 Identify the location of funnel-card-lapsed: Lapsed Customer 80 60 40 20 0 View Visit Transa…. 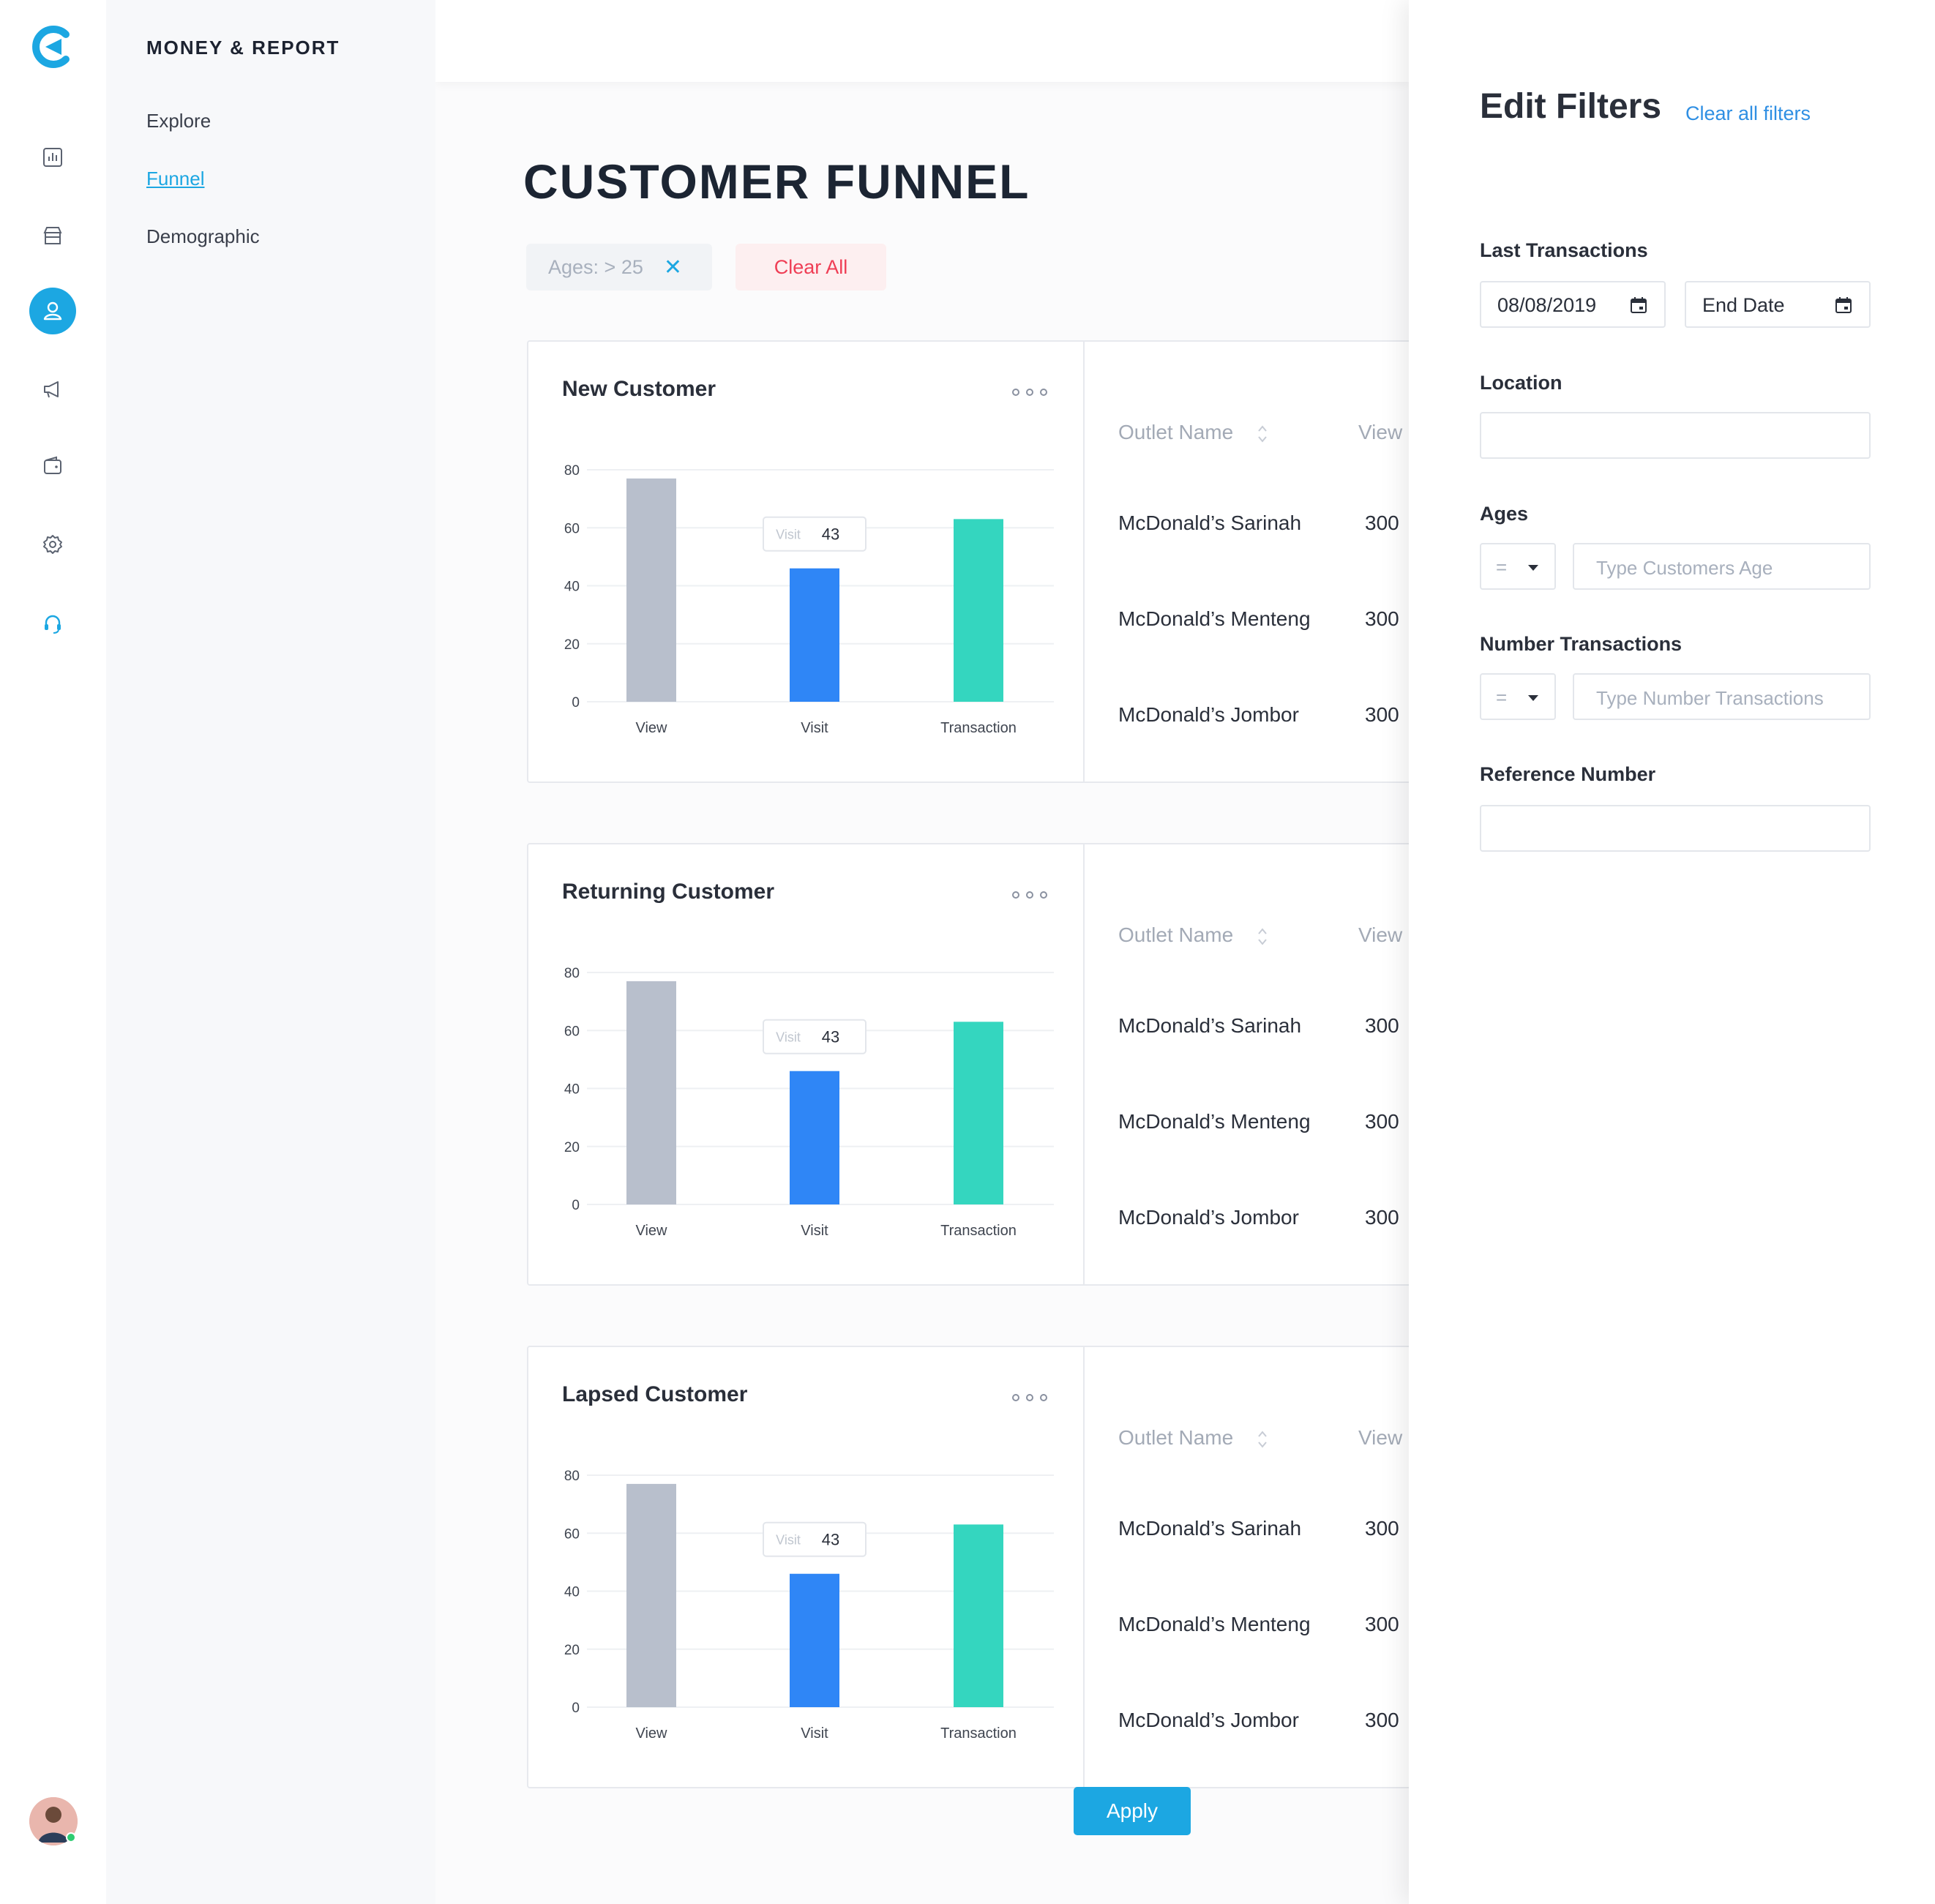
(968, 1567).